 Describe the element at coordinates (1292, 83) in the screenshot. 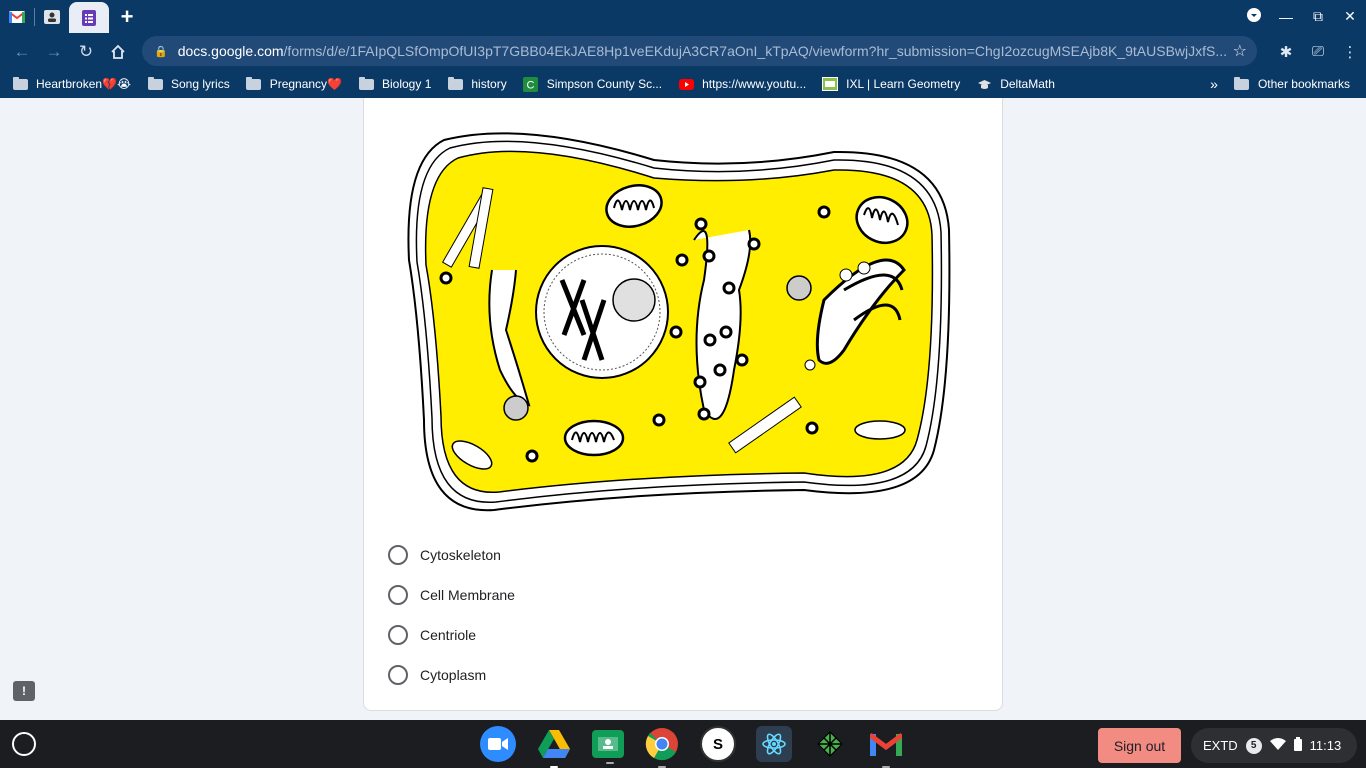

I see `other-bookmarks: Other bookmarks` at that location.